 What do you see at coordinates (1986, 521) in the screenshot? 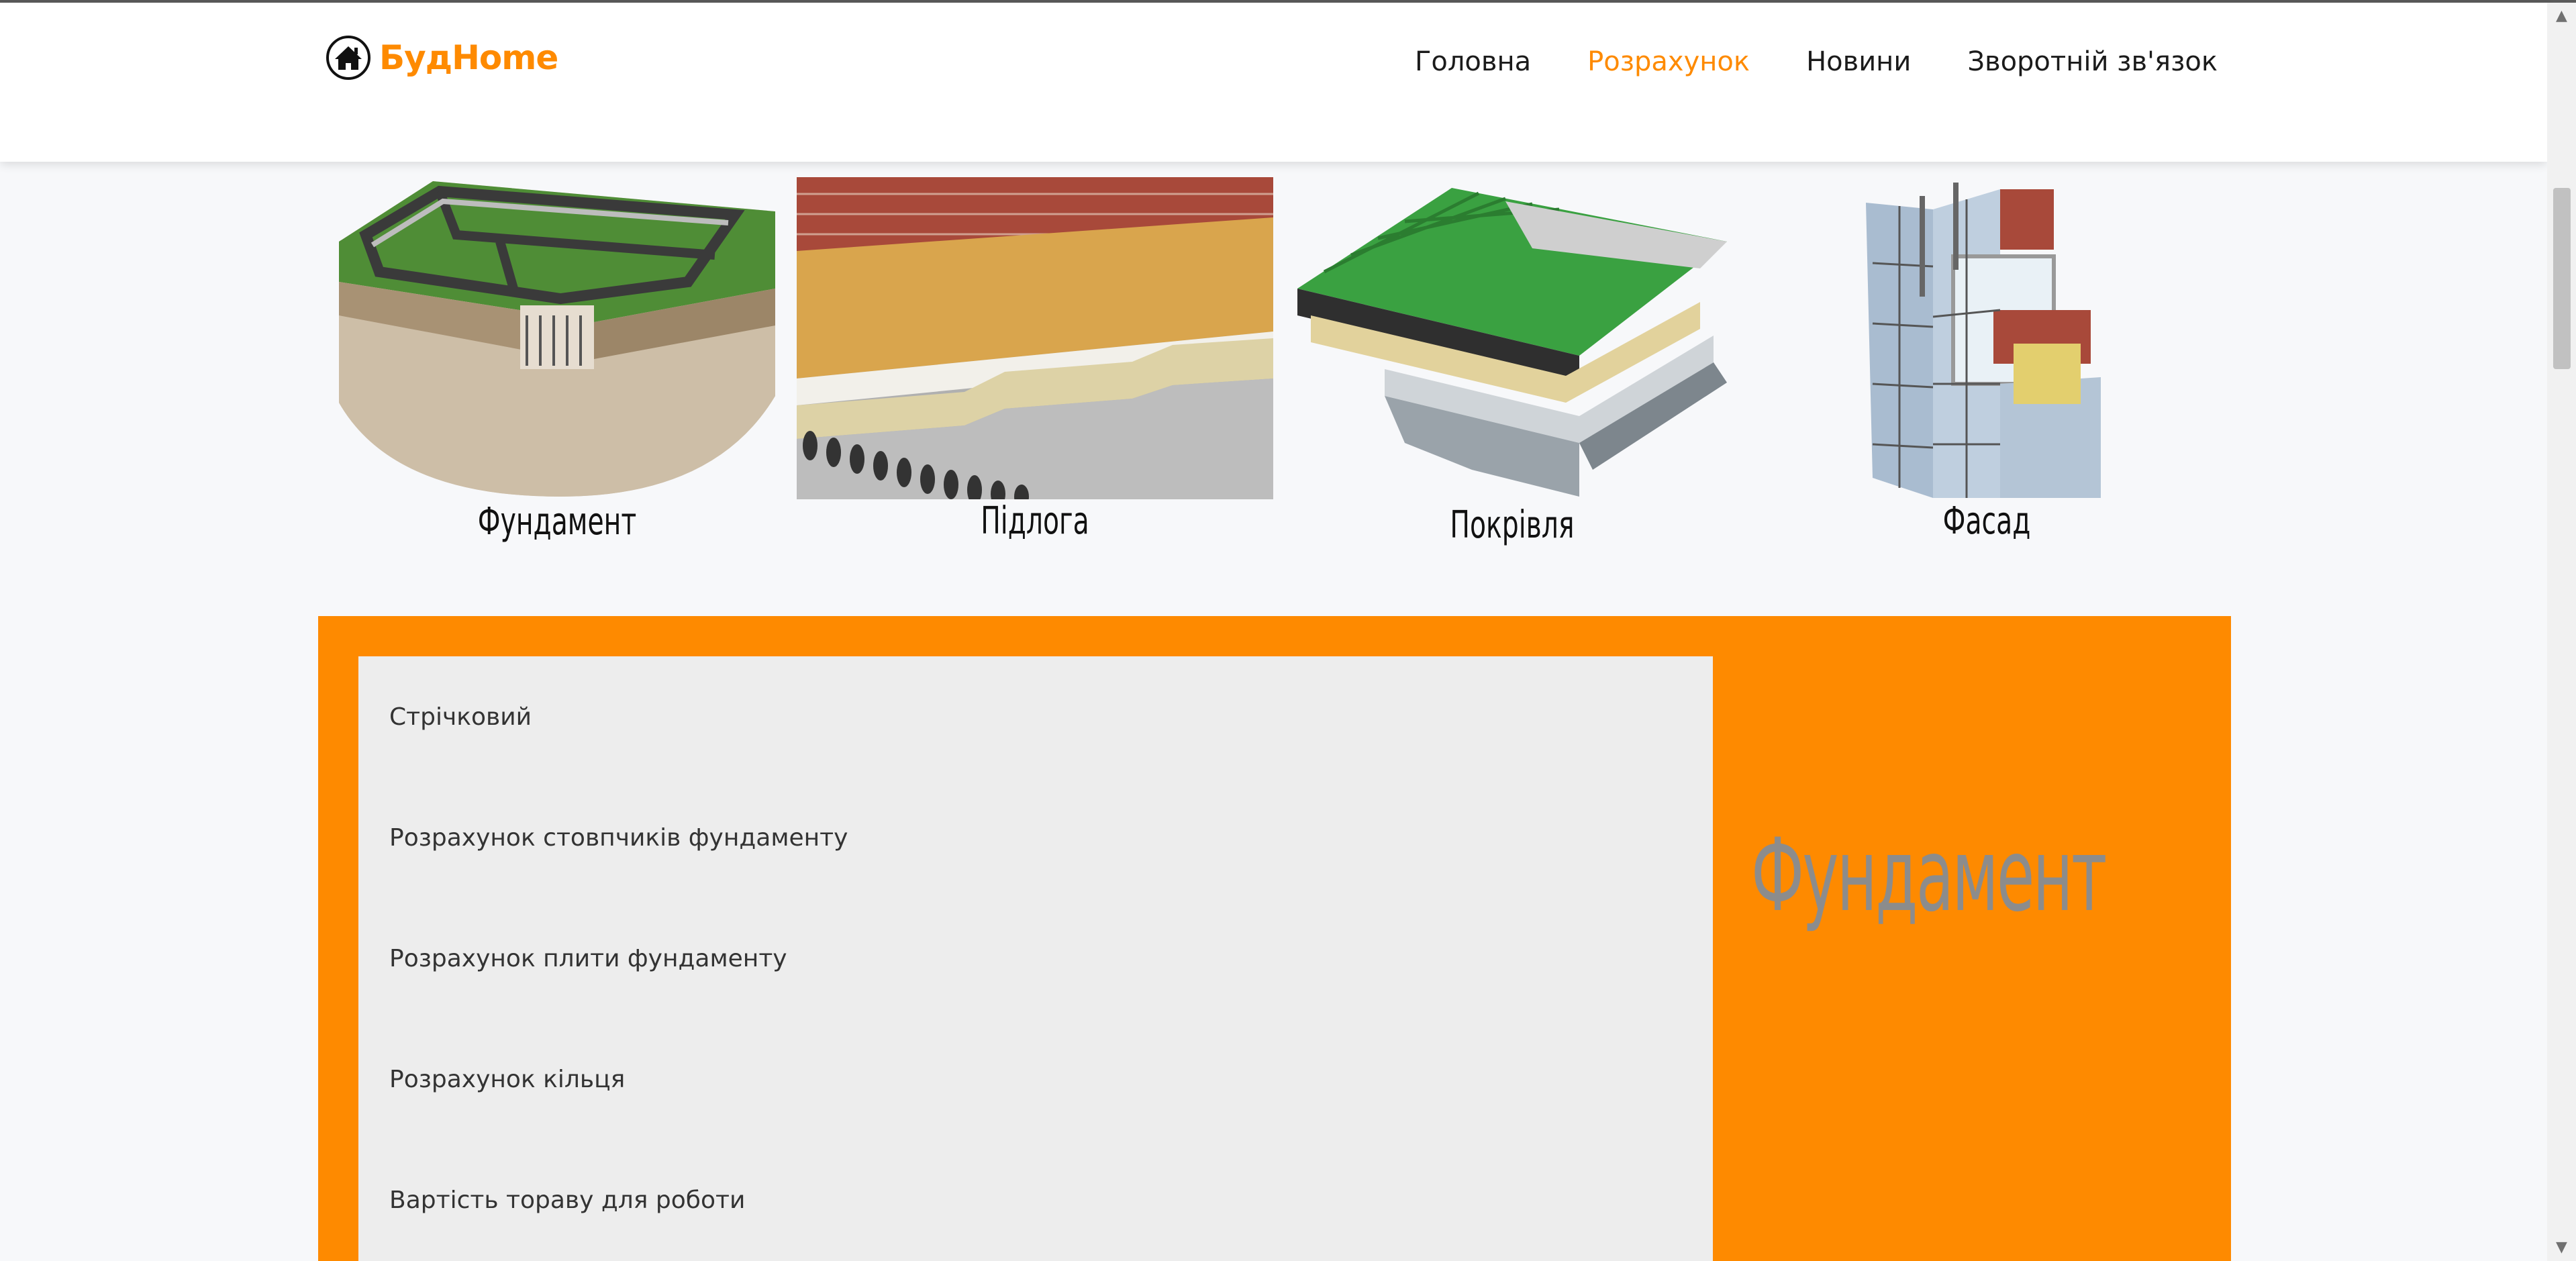
I see `category-label: Фасад` at bounding box center [1986, 521].